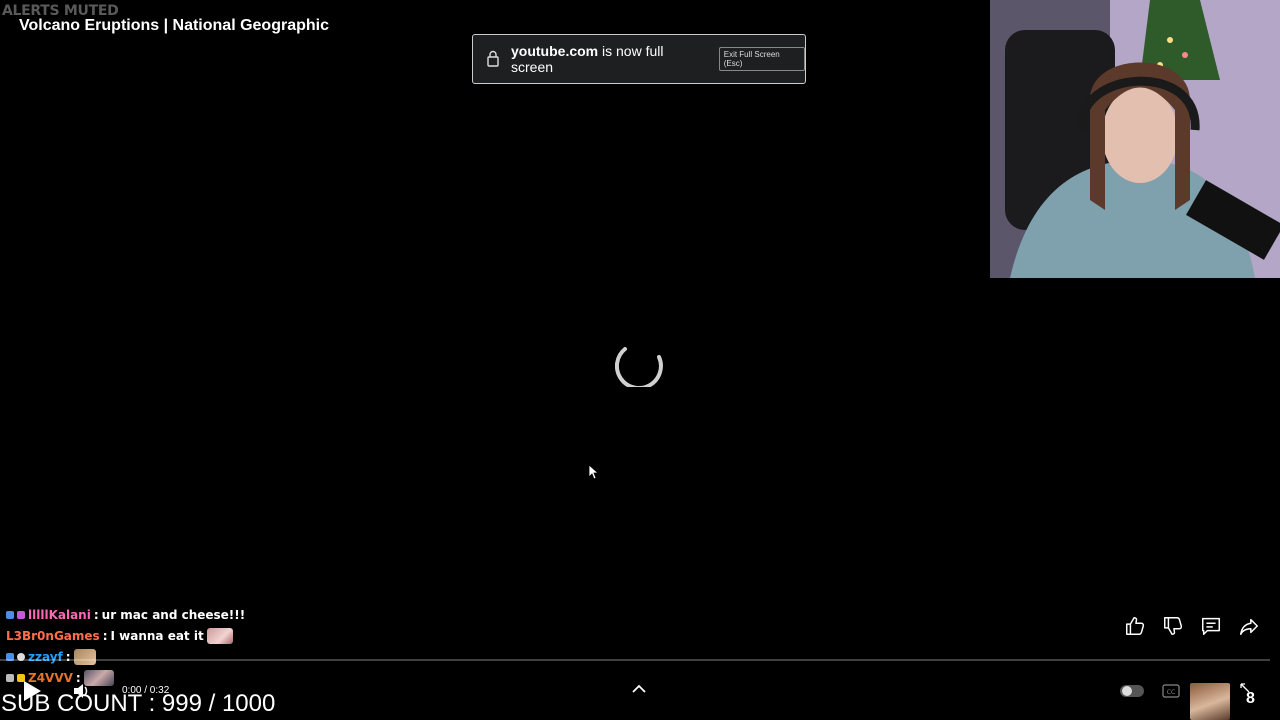  Describe the element at coordinates (493, 59) in the screenshot. I see `lock-icon` at that location.